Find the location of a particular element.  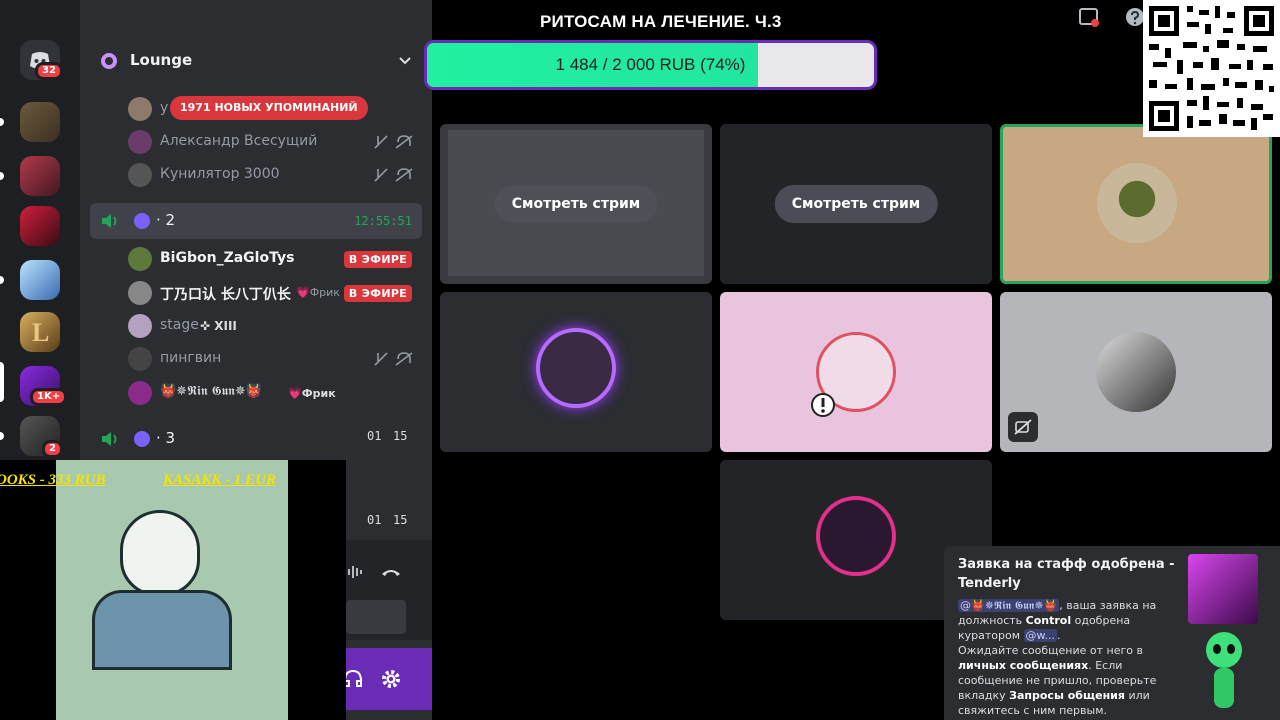

voice-member: 丁乃口认 长八丁仈长 💗Фрик В ЭФИРЕ is located at coordinates (256, 293).